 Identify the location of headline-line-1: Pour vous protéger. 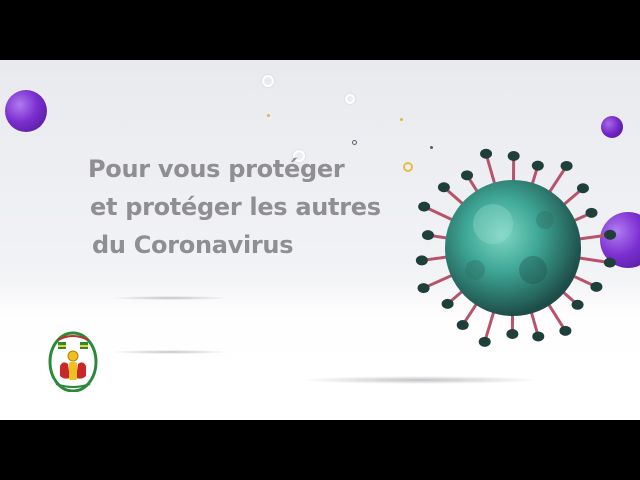
(216, 169).